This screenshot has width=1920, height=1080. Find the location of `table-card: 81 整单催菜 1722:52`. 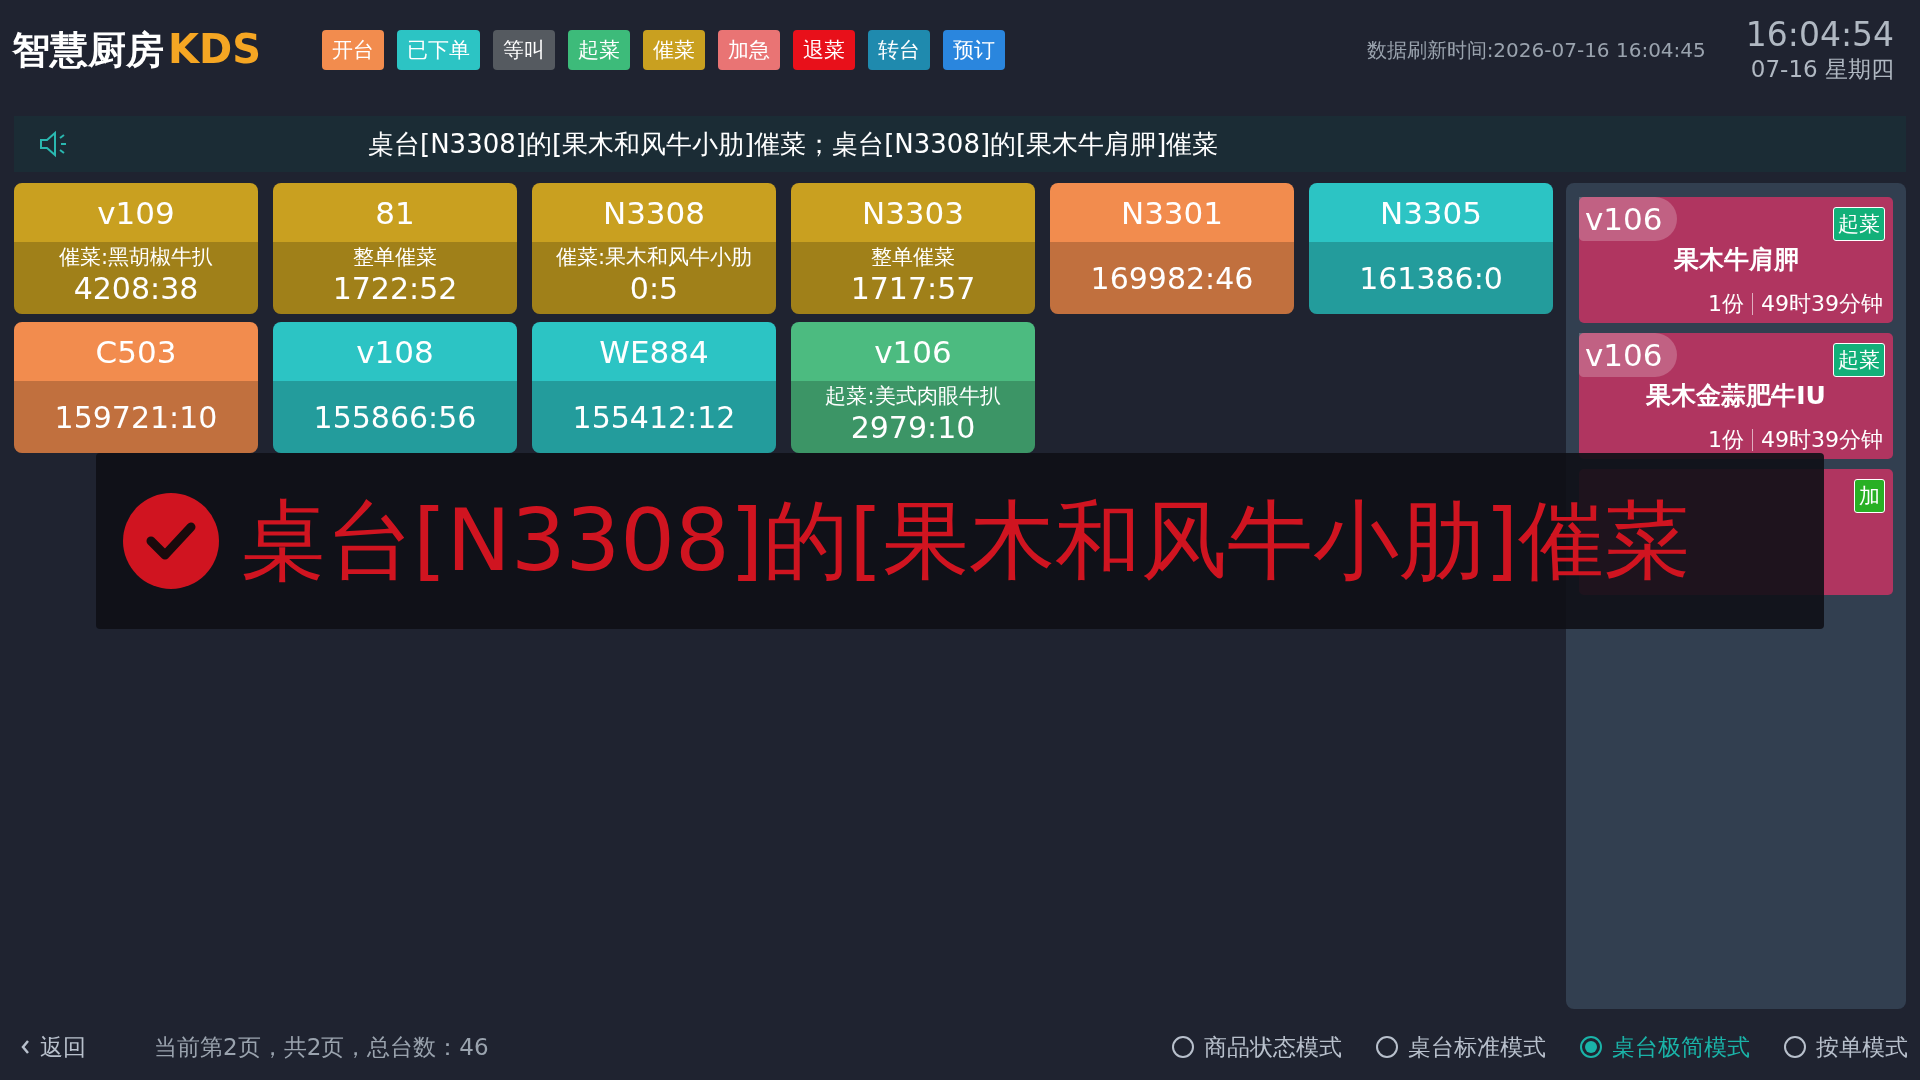

table-card: 81 整单催菜 1722:52 is located at coordinates (395, 248).